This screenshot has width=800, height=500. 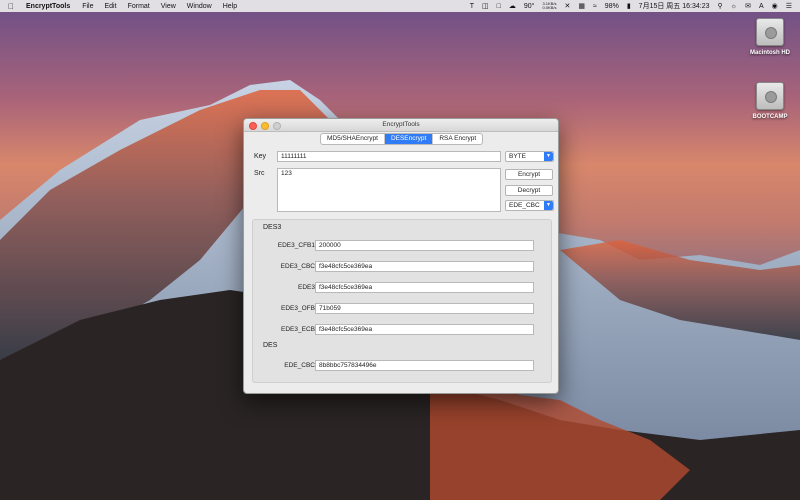 What do you see at coordinates (529, 174) in the screenshot?
I see `encrypt-button: Encrypt` at bounding box center [529, 174].